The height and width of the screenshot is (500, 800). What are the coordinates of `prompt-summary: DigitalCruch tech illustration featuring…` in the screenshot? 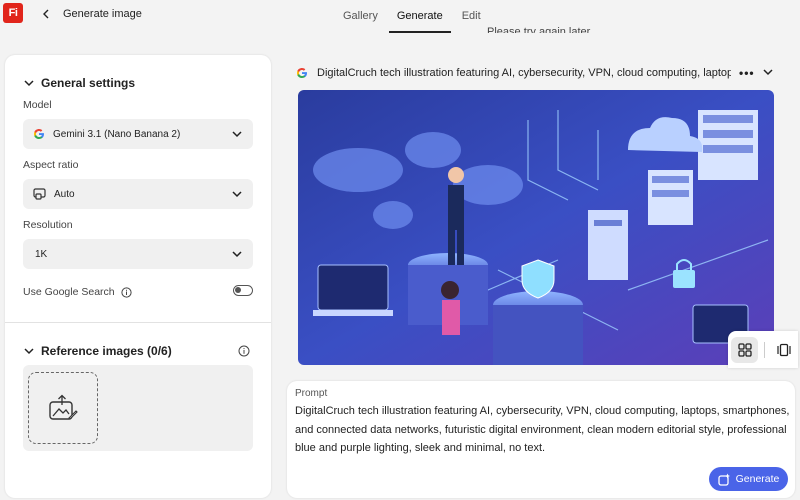 It's located at (524, 73).